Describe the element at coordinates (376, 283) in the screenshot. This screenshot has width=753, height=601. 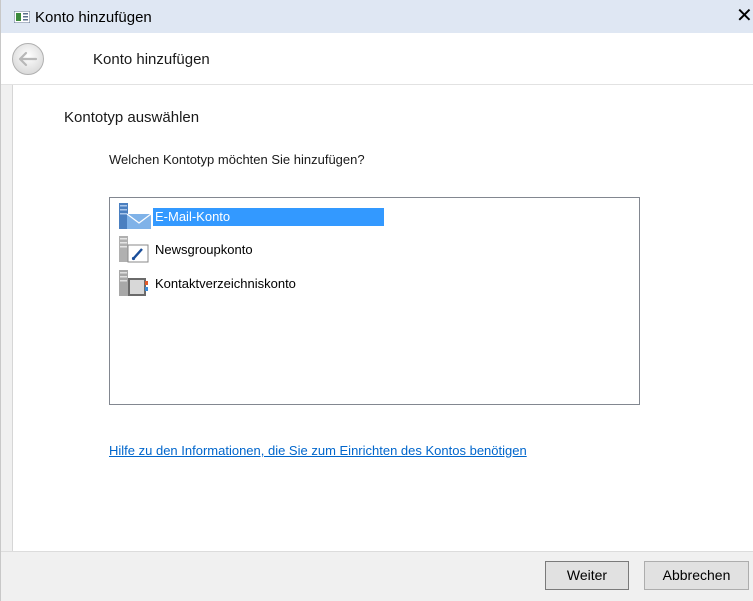
I see `list-item-directory-account: Kontaktverzeichniskonto` at that location.